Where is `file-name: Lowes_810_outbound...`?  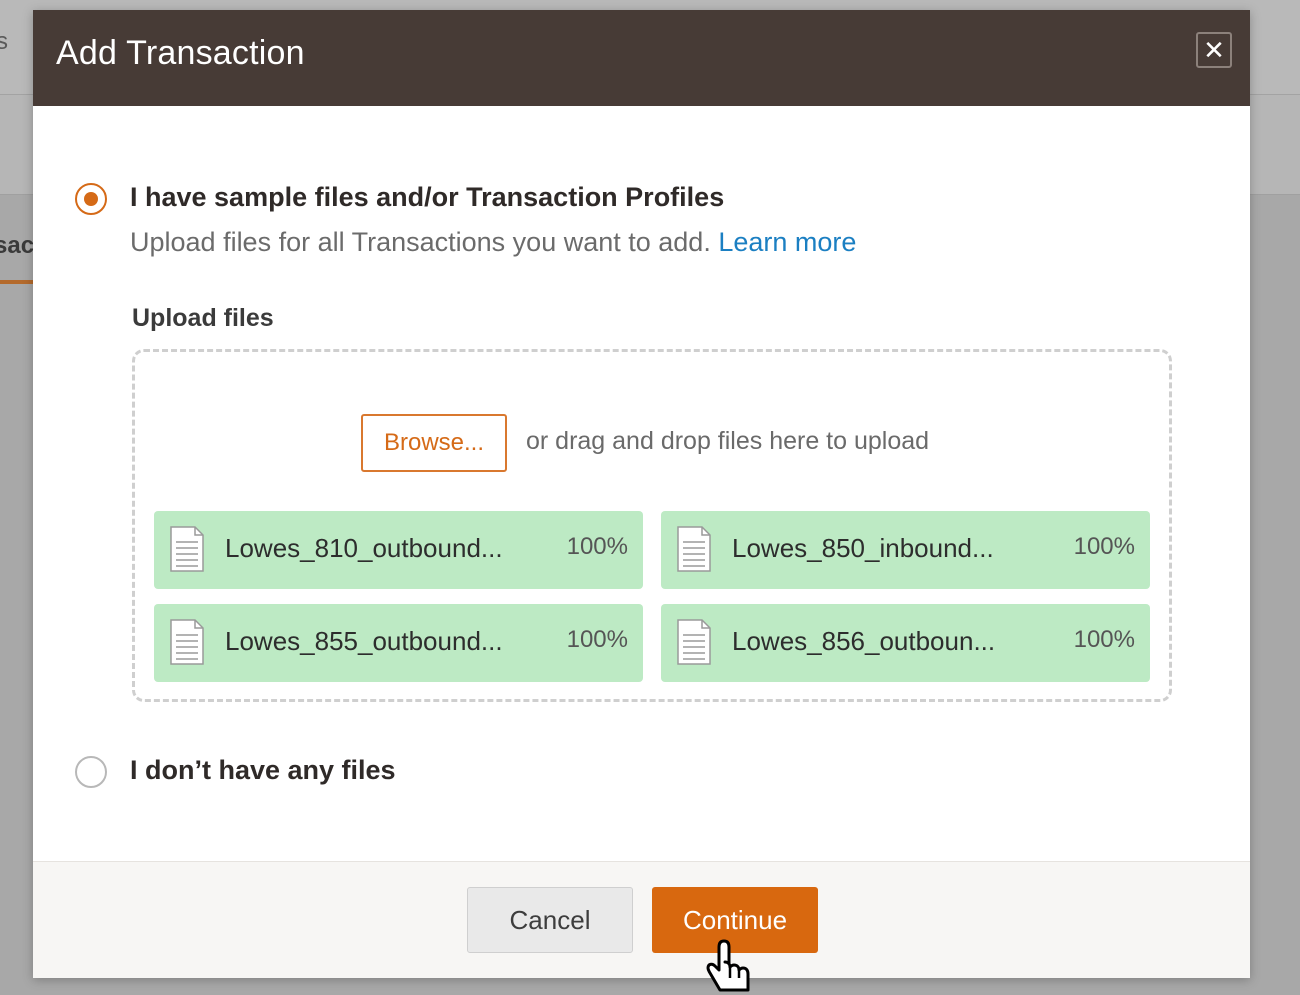 file-name: Lowes_810_outbound... is located at coordinates (364, 548).